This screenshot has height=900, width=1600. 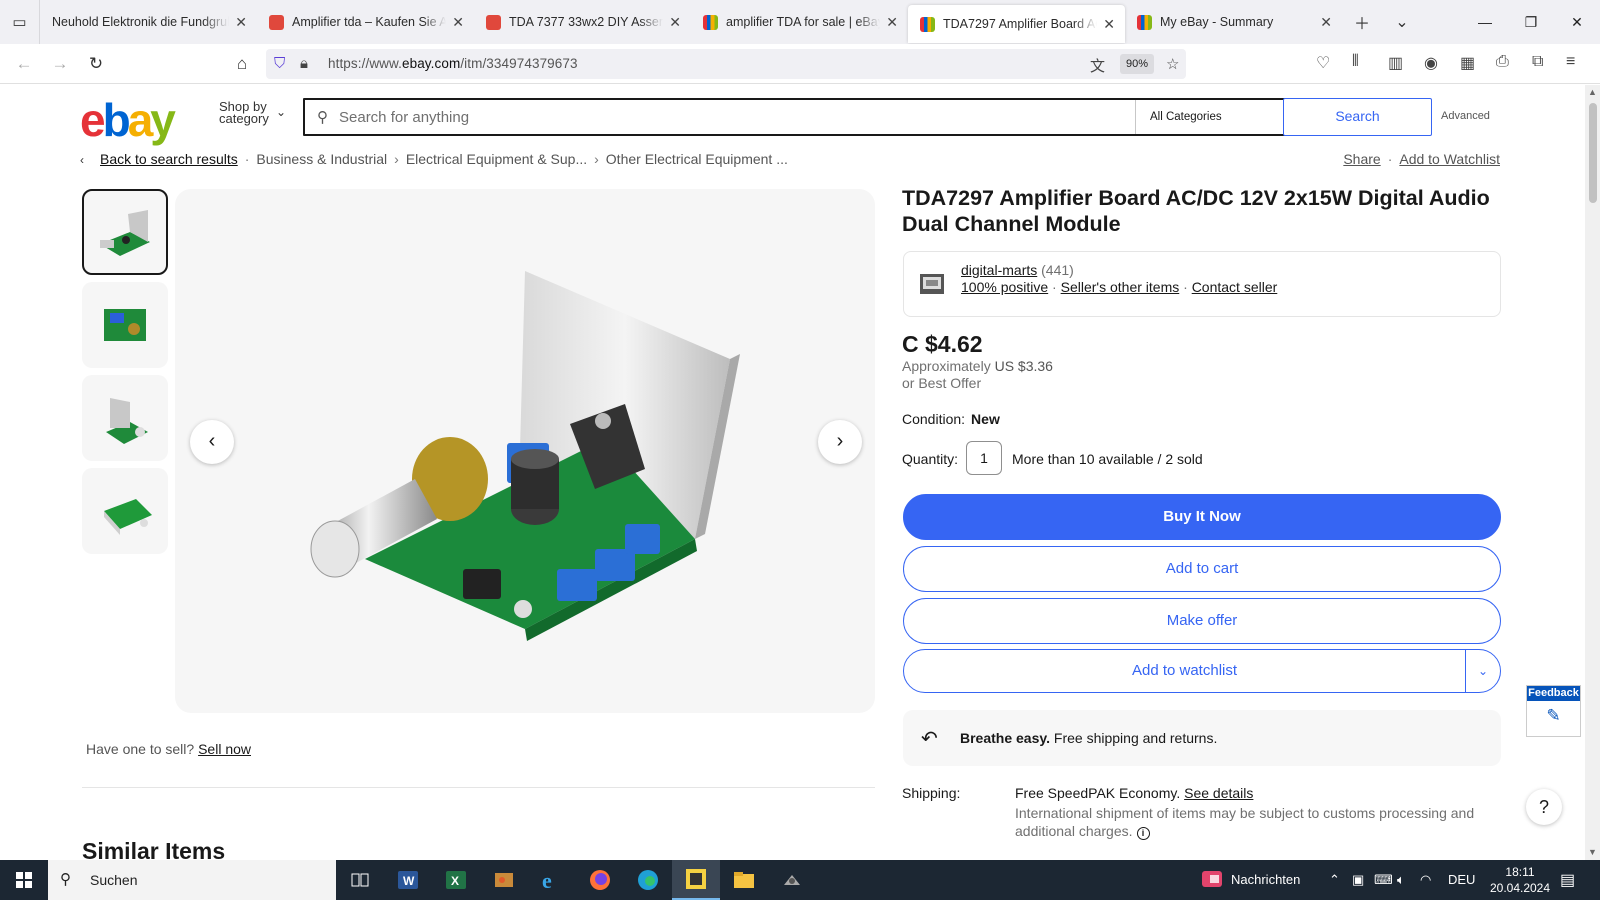 What do you see at coordinates (1143, 833) in the screenshot?
I see `info-icon: i` at bounding box center [1143, 833].